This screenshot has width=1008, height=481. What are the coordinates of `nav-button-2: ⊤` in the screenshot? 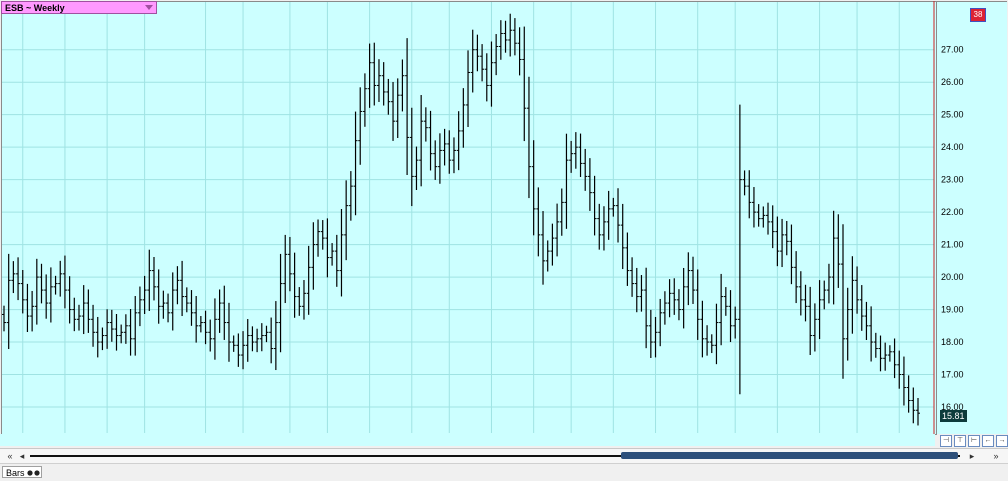 It's located at (960, 441).